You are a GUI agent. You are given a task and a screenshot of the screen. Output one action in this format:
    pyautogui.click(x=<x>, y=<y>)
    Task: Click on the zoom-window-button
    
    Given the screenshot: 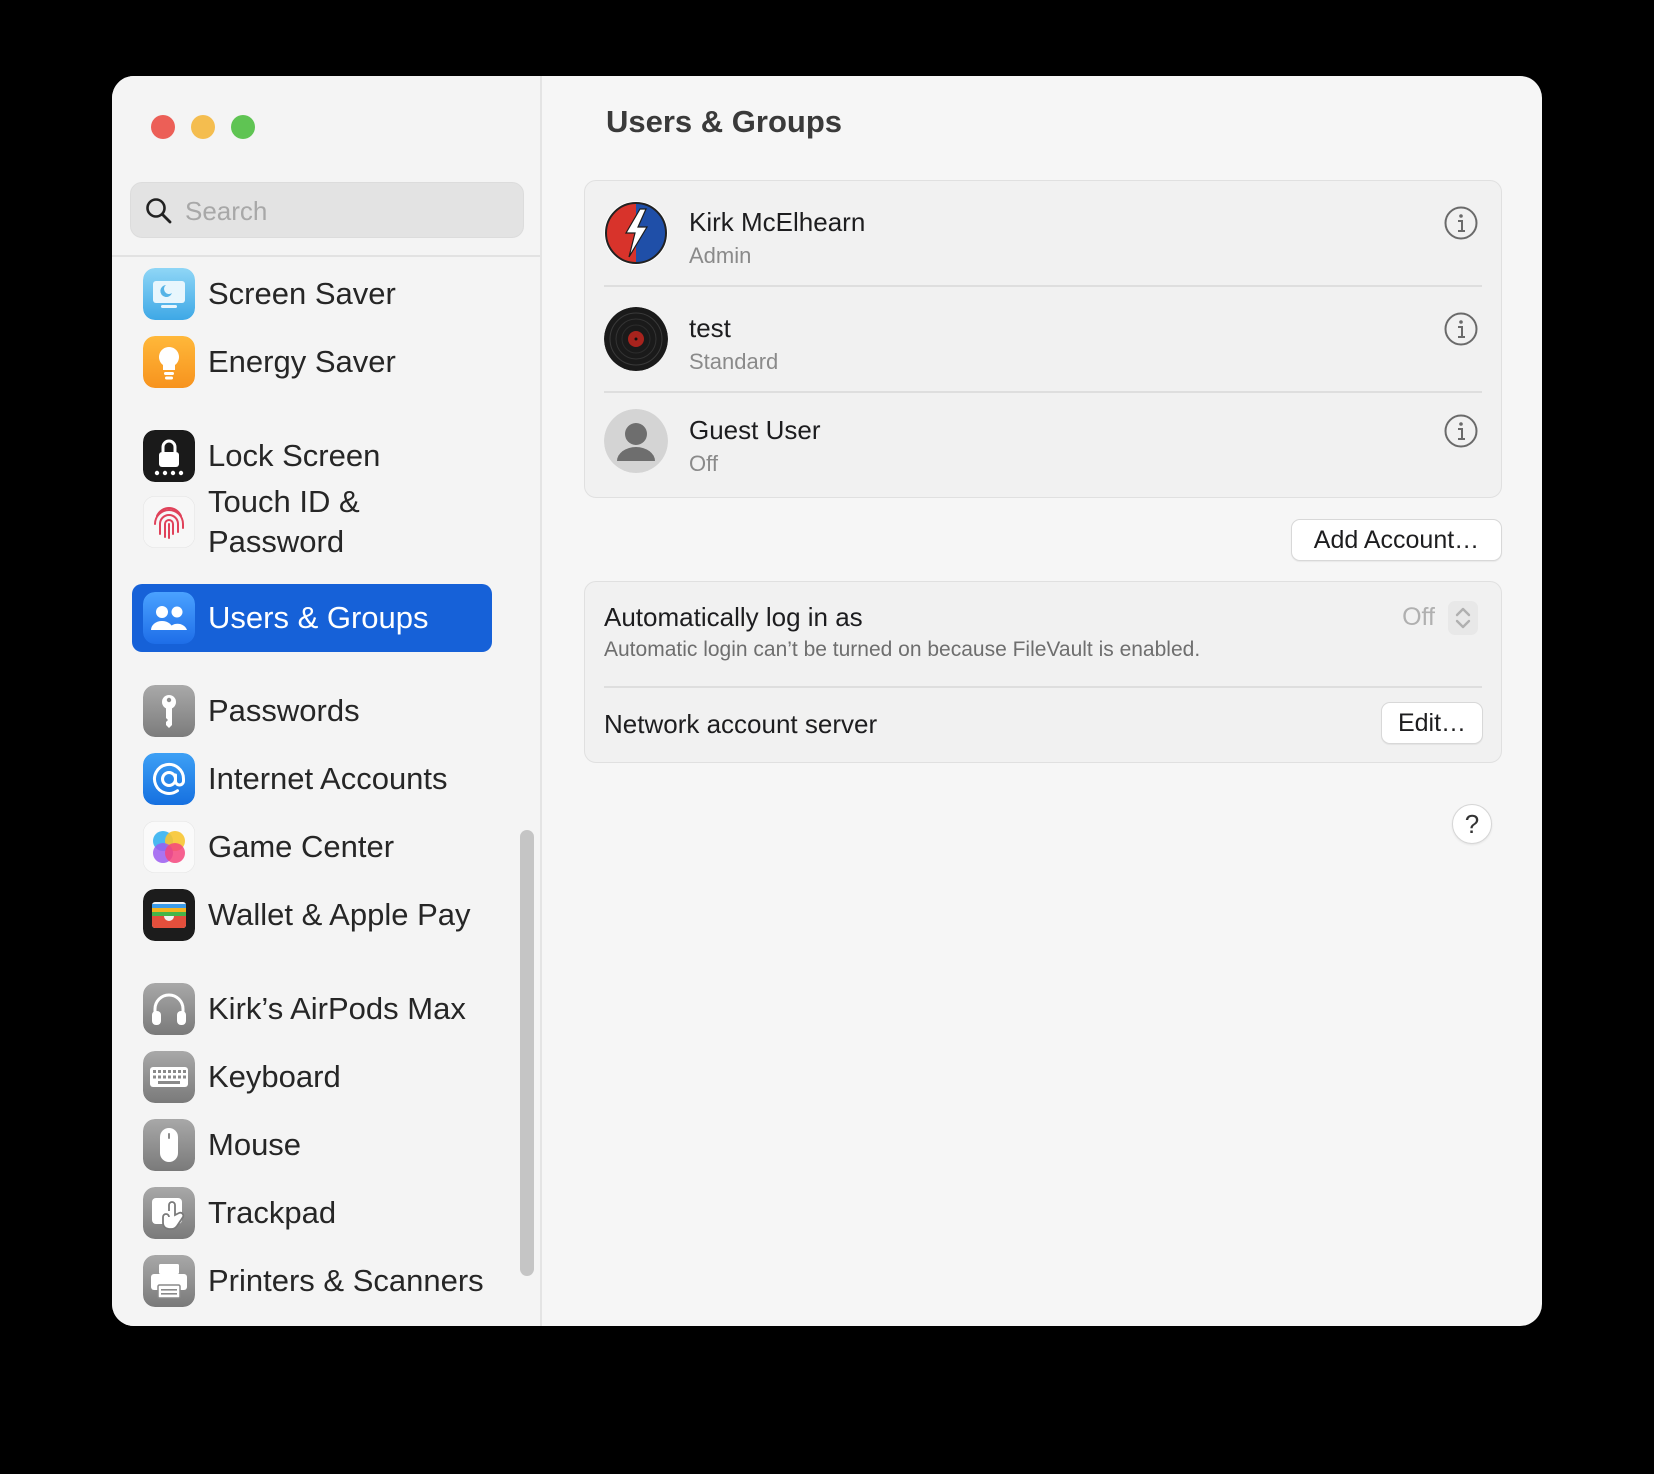 What is the action you would take?
    pyautogui.click(x=243, y=127)
    